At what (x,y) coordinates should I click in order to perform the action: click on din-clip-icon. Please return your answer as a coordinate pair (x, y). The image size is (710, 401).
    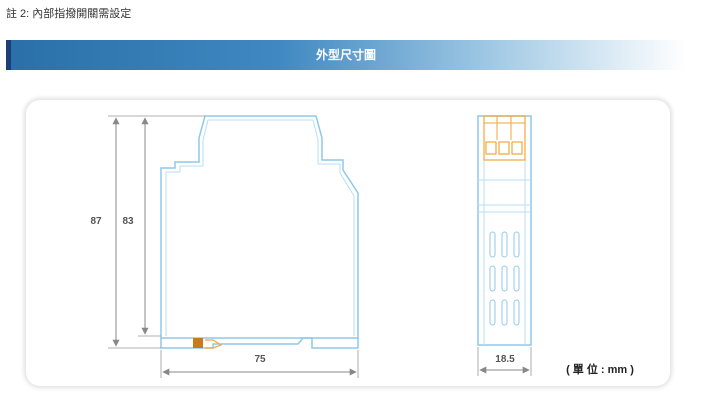
    Looking at the image, I should click on (198, 343).